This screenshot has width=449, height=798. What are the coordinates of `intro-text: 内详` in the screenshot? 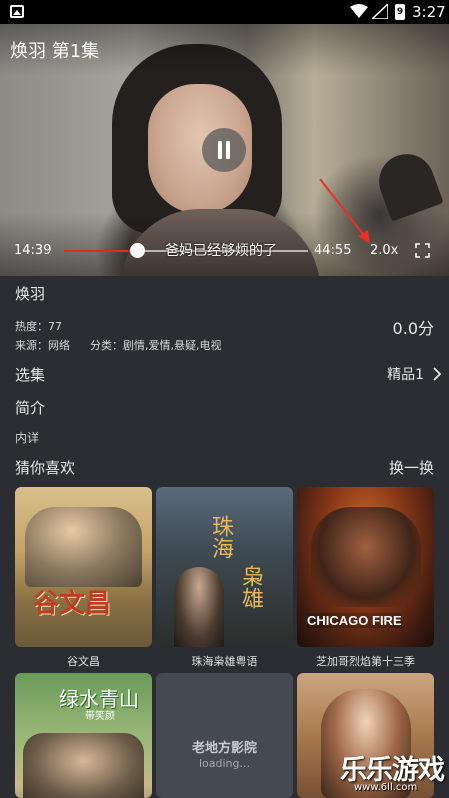 It's located at (27, 438).